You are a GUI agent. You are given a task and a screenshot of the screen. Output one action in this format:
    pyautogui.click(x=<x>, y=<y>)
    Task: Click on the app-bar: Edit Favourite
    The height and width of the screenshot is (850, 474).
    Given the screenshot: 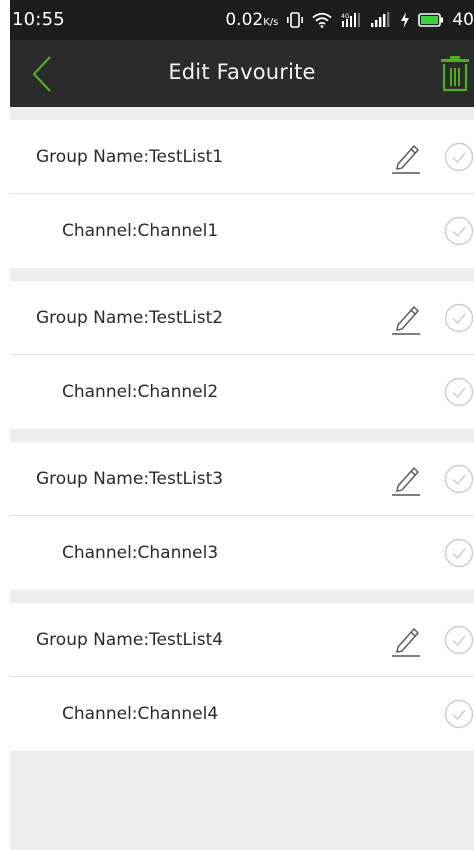 What is the action you would take?
    pyautogui.click(x=242, y=73)
    